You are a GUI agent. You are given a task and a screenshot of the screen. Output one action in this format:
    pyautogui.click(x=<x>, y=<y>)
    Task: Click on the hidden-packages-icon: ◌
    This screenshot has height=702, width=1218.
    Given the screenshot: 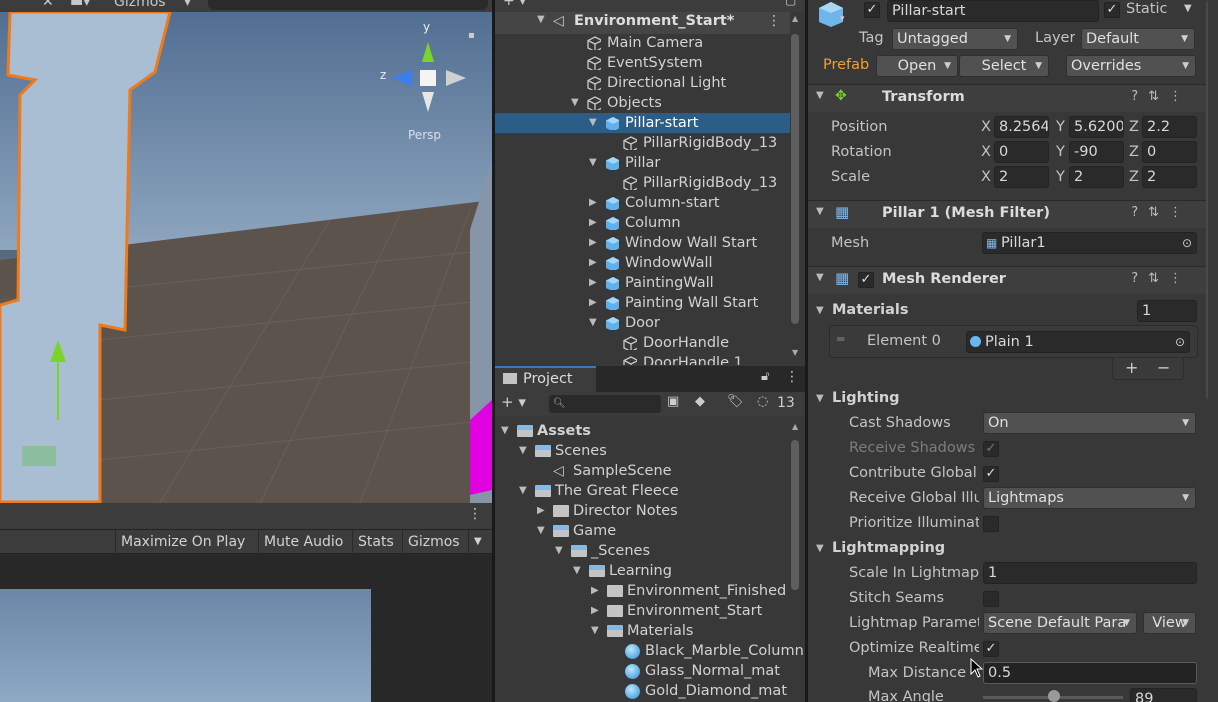 What is the action you would take?
    pyautogui.click(x=762, y=401)
    